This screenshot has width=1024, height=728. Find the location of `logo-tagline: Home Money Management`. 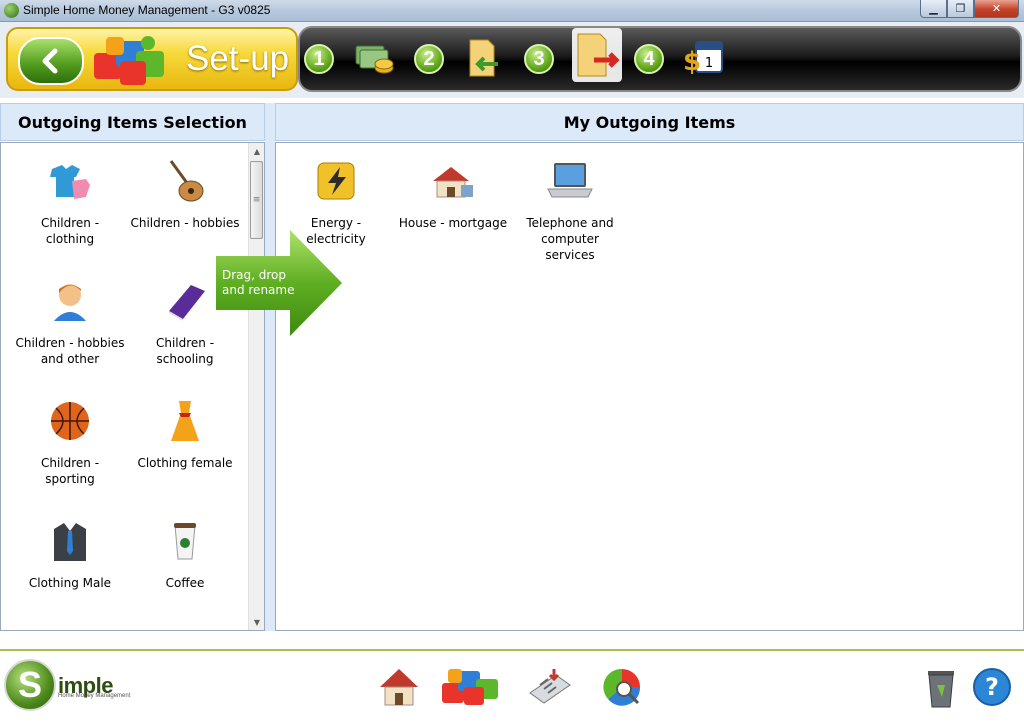

logo-tagline: Home Money Management is located at coordinates (94, 696).